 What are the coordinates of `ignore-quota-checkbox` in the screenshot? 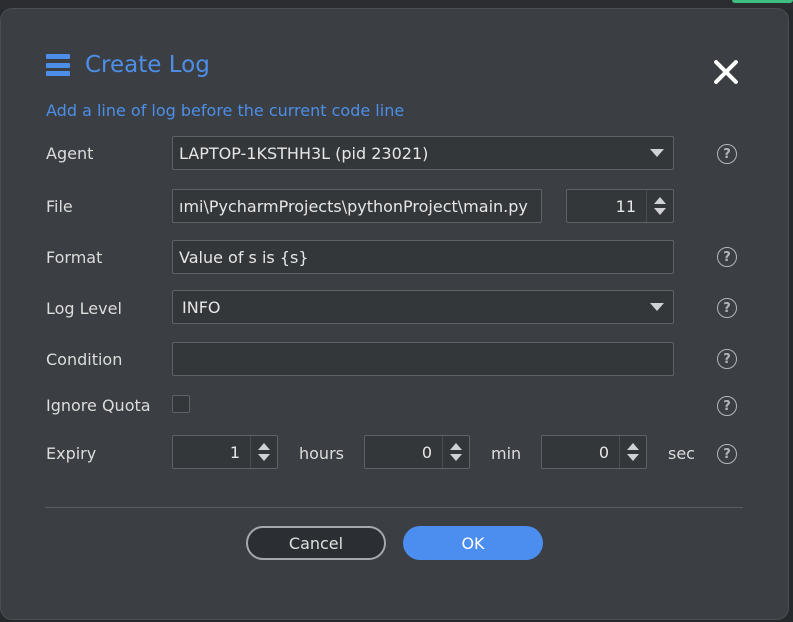 It's located at (181, 404).